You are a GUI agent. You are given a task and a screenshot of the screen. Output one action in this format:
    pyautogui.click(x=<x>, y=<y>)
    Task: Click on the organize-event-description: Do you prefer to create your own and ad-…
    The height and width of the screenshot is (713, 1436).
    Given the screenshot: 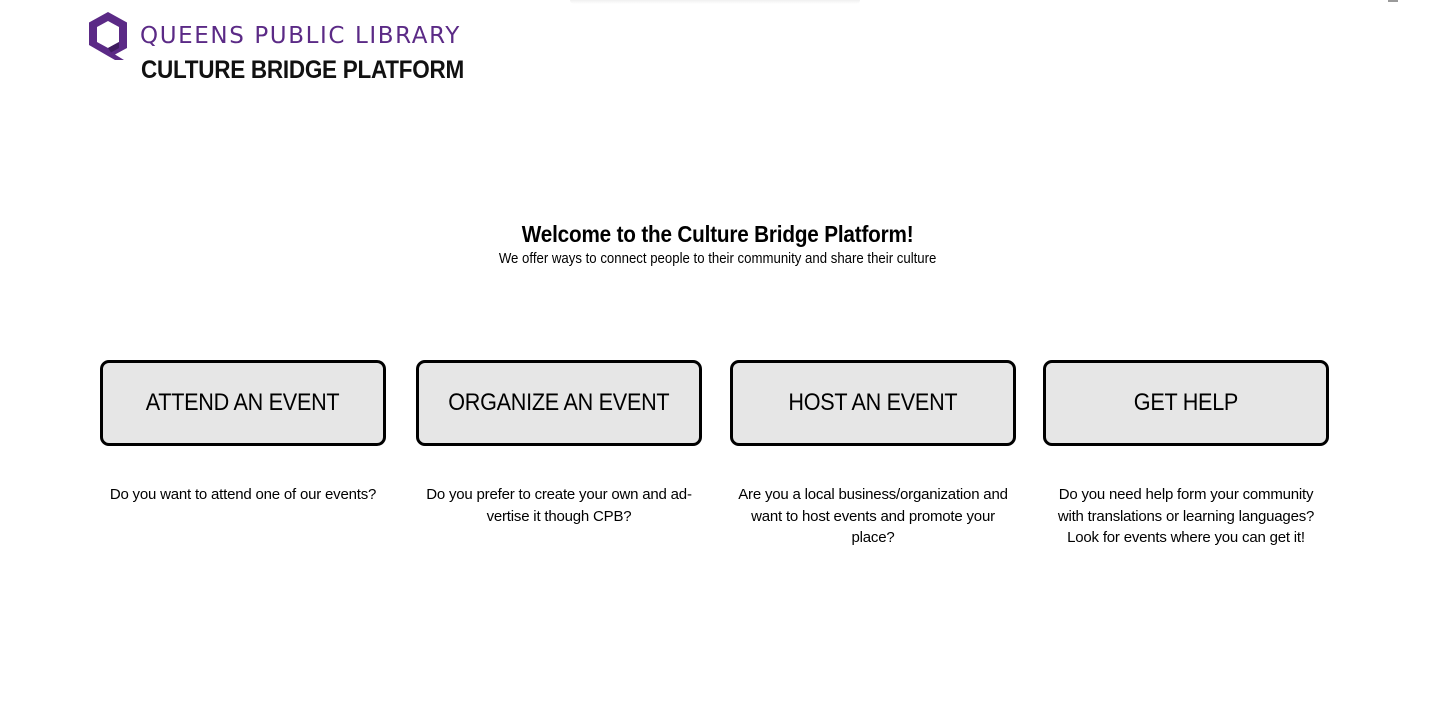 What is the action you would take?
    pyautogui.click(x=559, y=505)
    